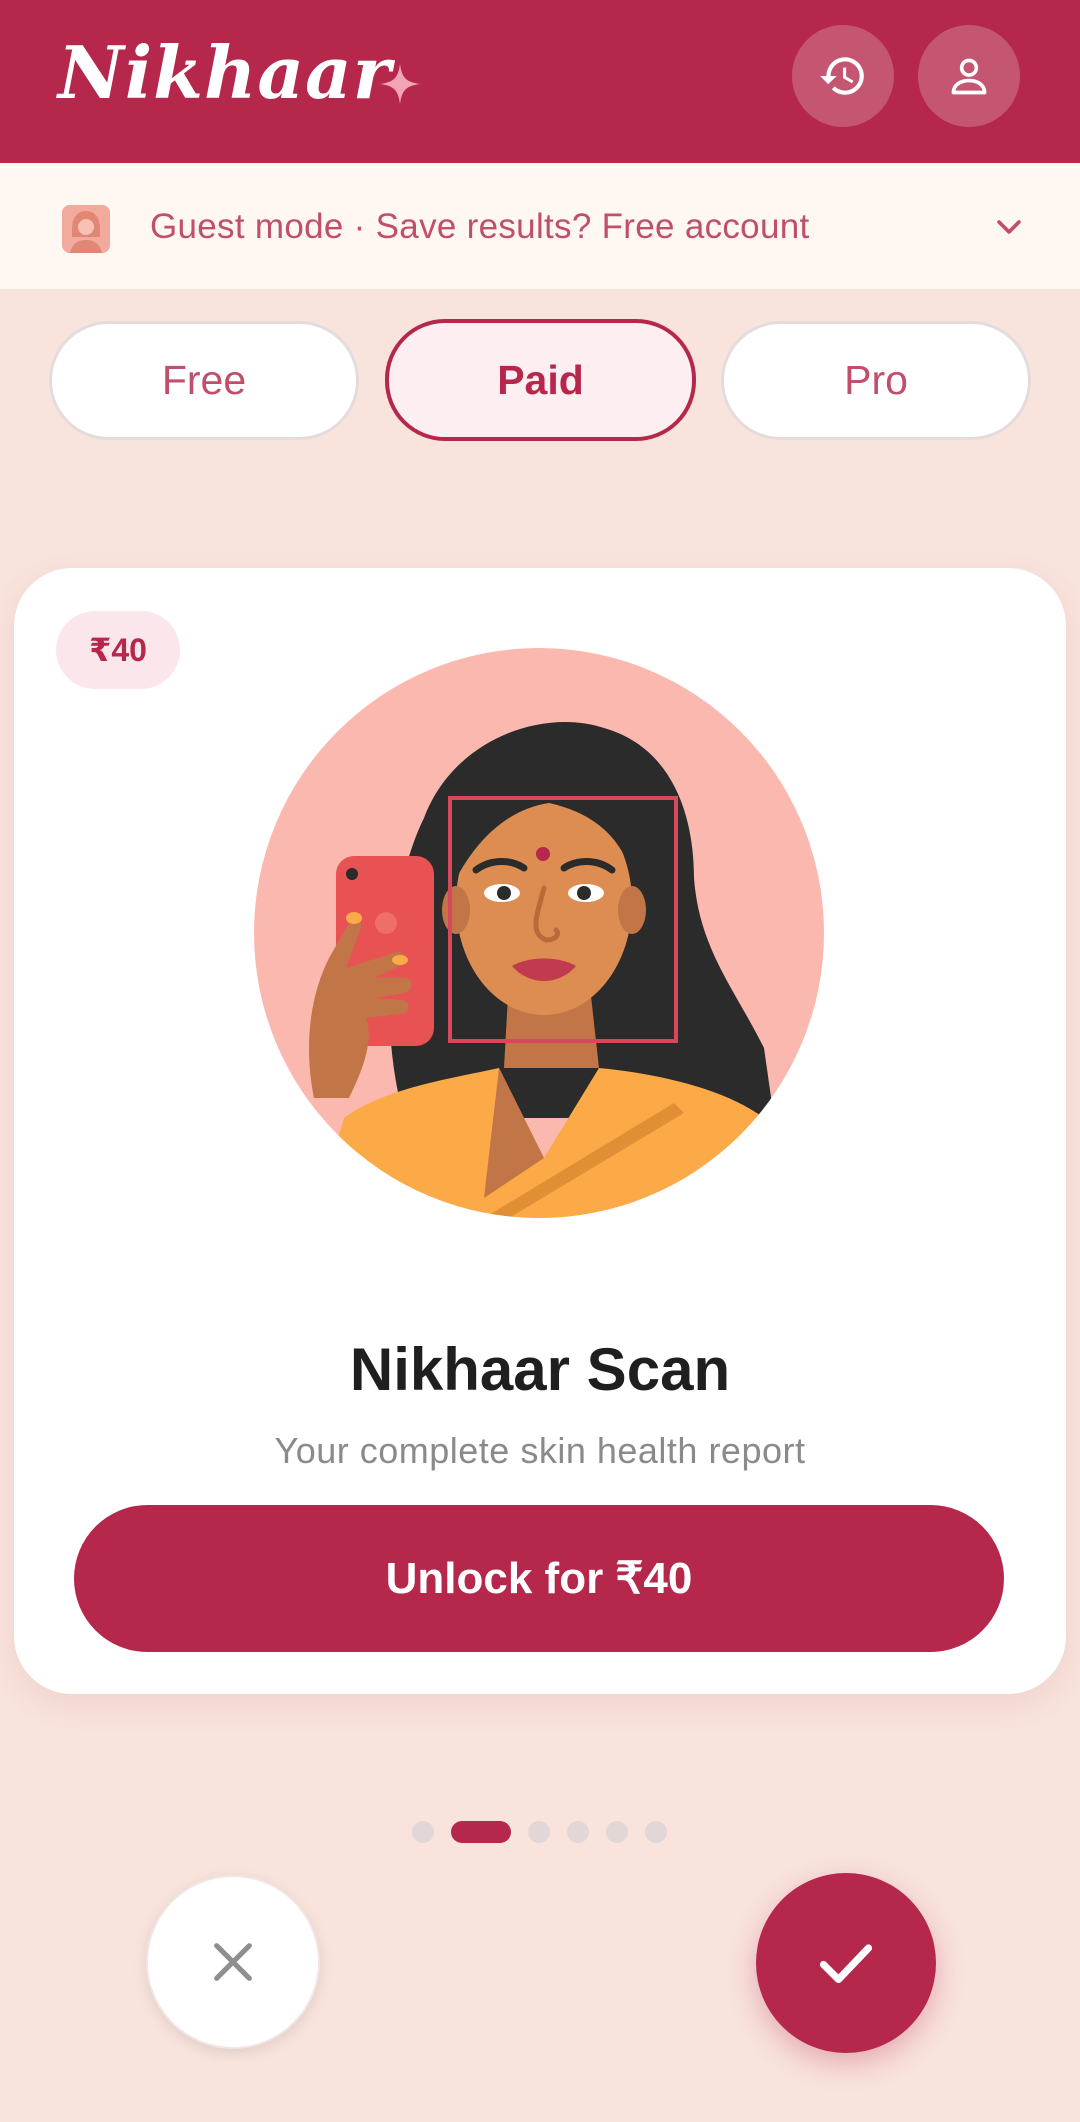  I want to click on price-badge: ₹40, so click(118, 650).